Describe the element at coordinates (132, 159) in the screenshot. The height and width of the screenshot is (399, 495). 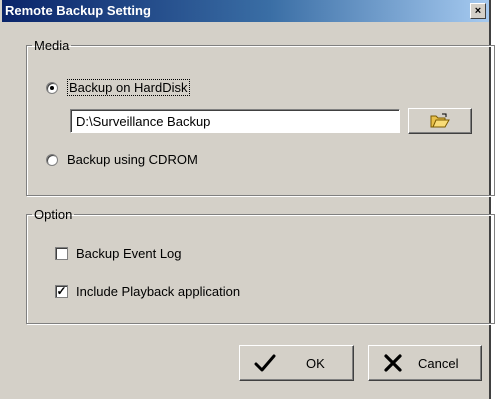
I see `cdrom-radio-label: Backup using CDROM` at that location.